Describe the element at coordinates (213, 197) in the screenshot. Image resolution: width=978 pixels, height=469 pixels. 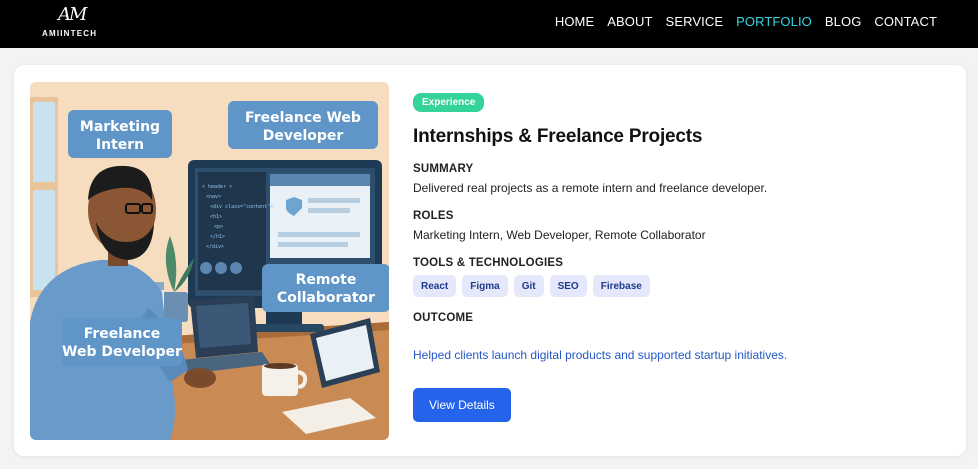
I see `code-line: <nav>` at that location.